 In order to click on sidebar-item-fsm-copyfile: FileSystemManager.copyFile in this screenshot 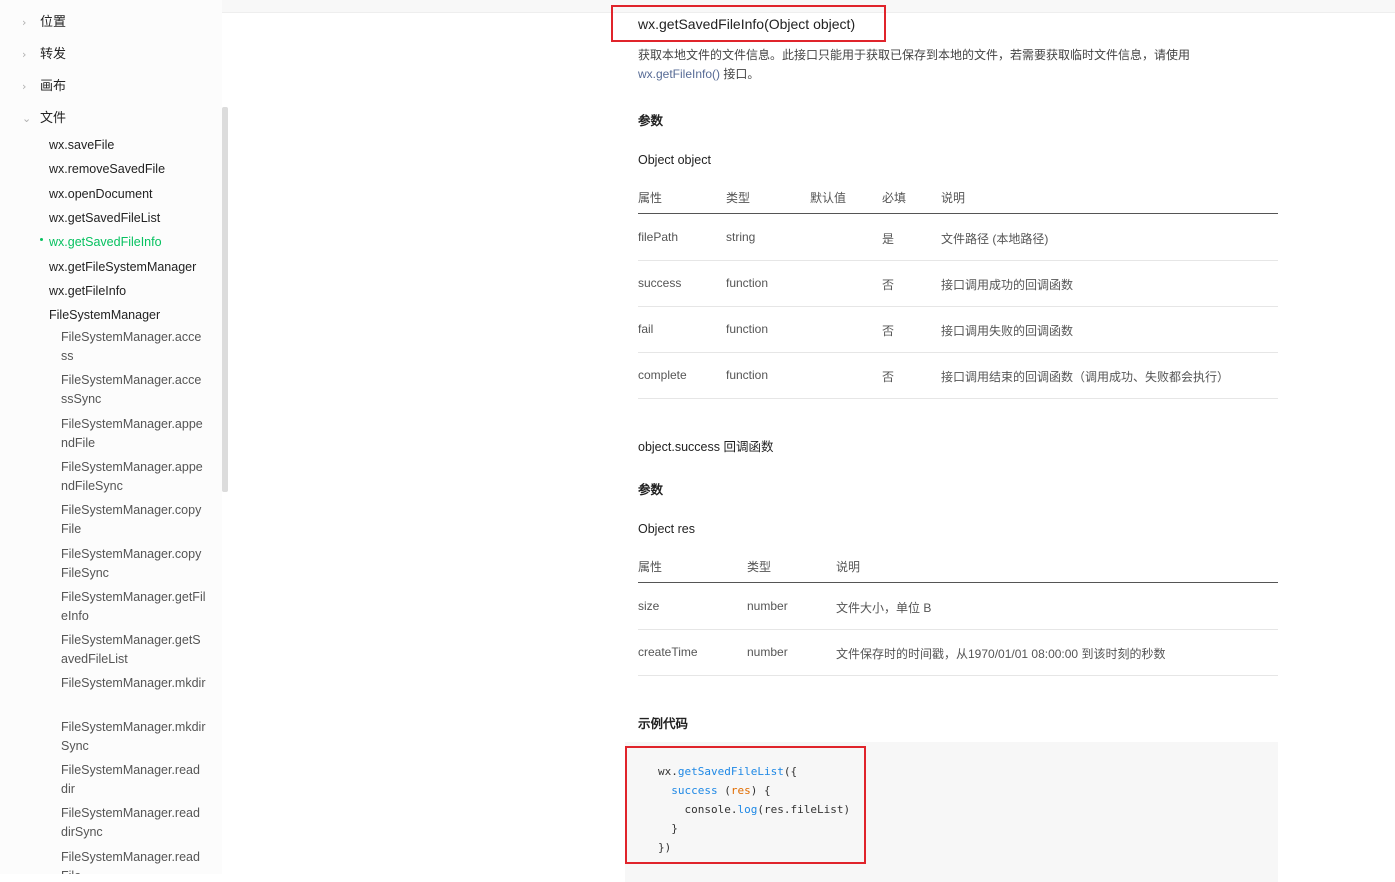, I will do `click(133, 520)`.